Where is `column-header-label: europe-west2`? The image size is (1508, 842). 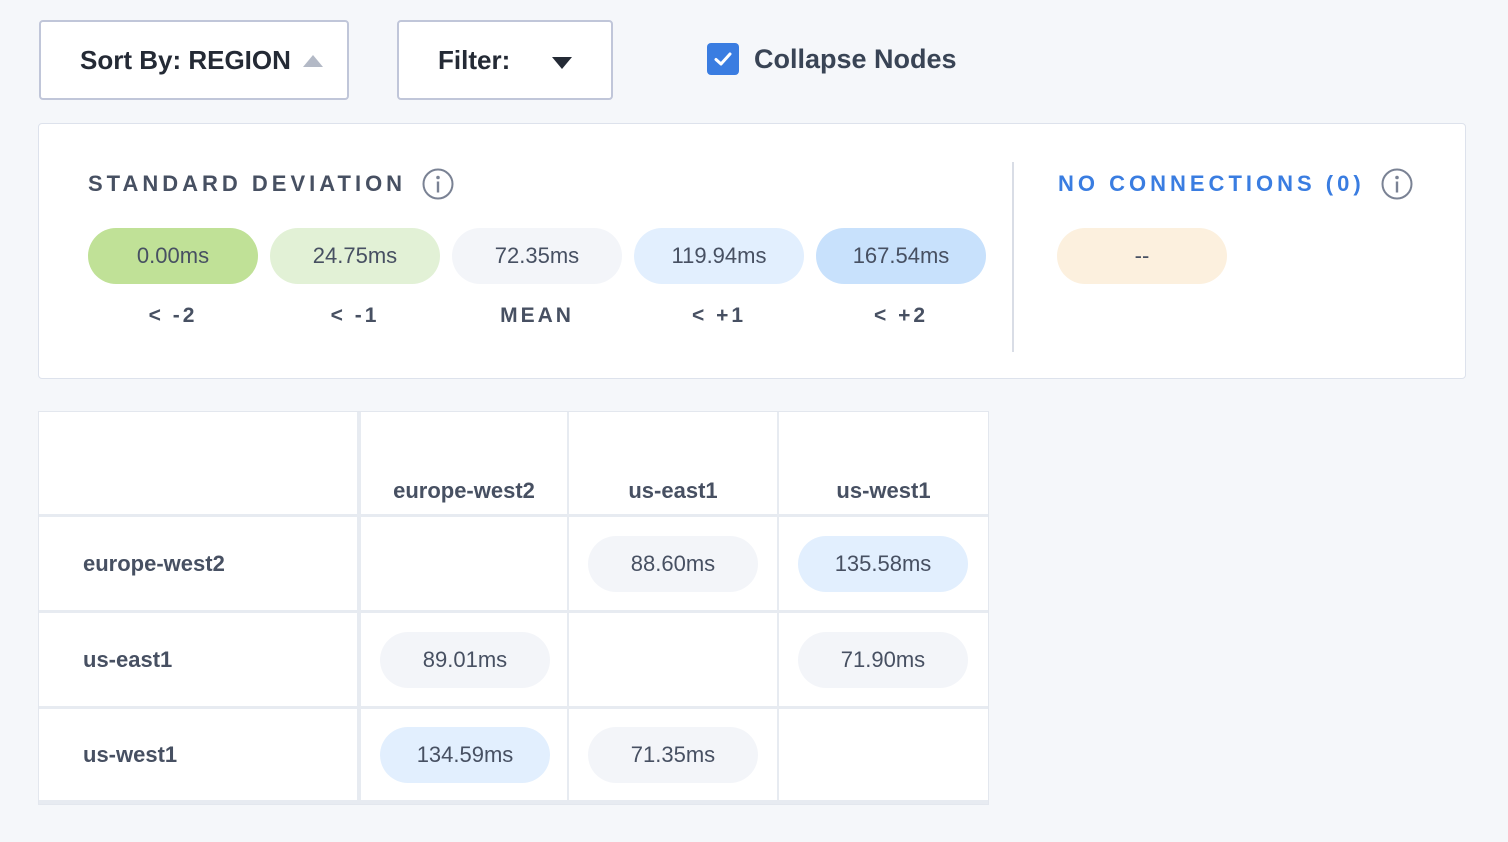
column-header-label: europe-west2 is located at coordinates (464, 490).